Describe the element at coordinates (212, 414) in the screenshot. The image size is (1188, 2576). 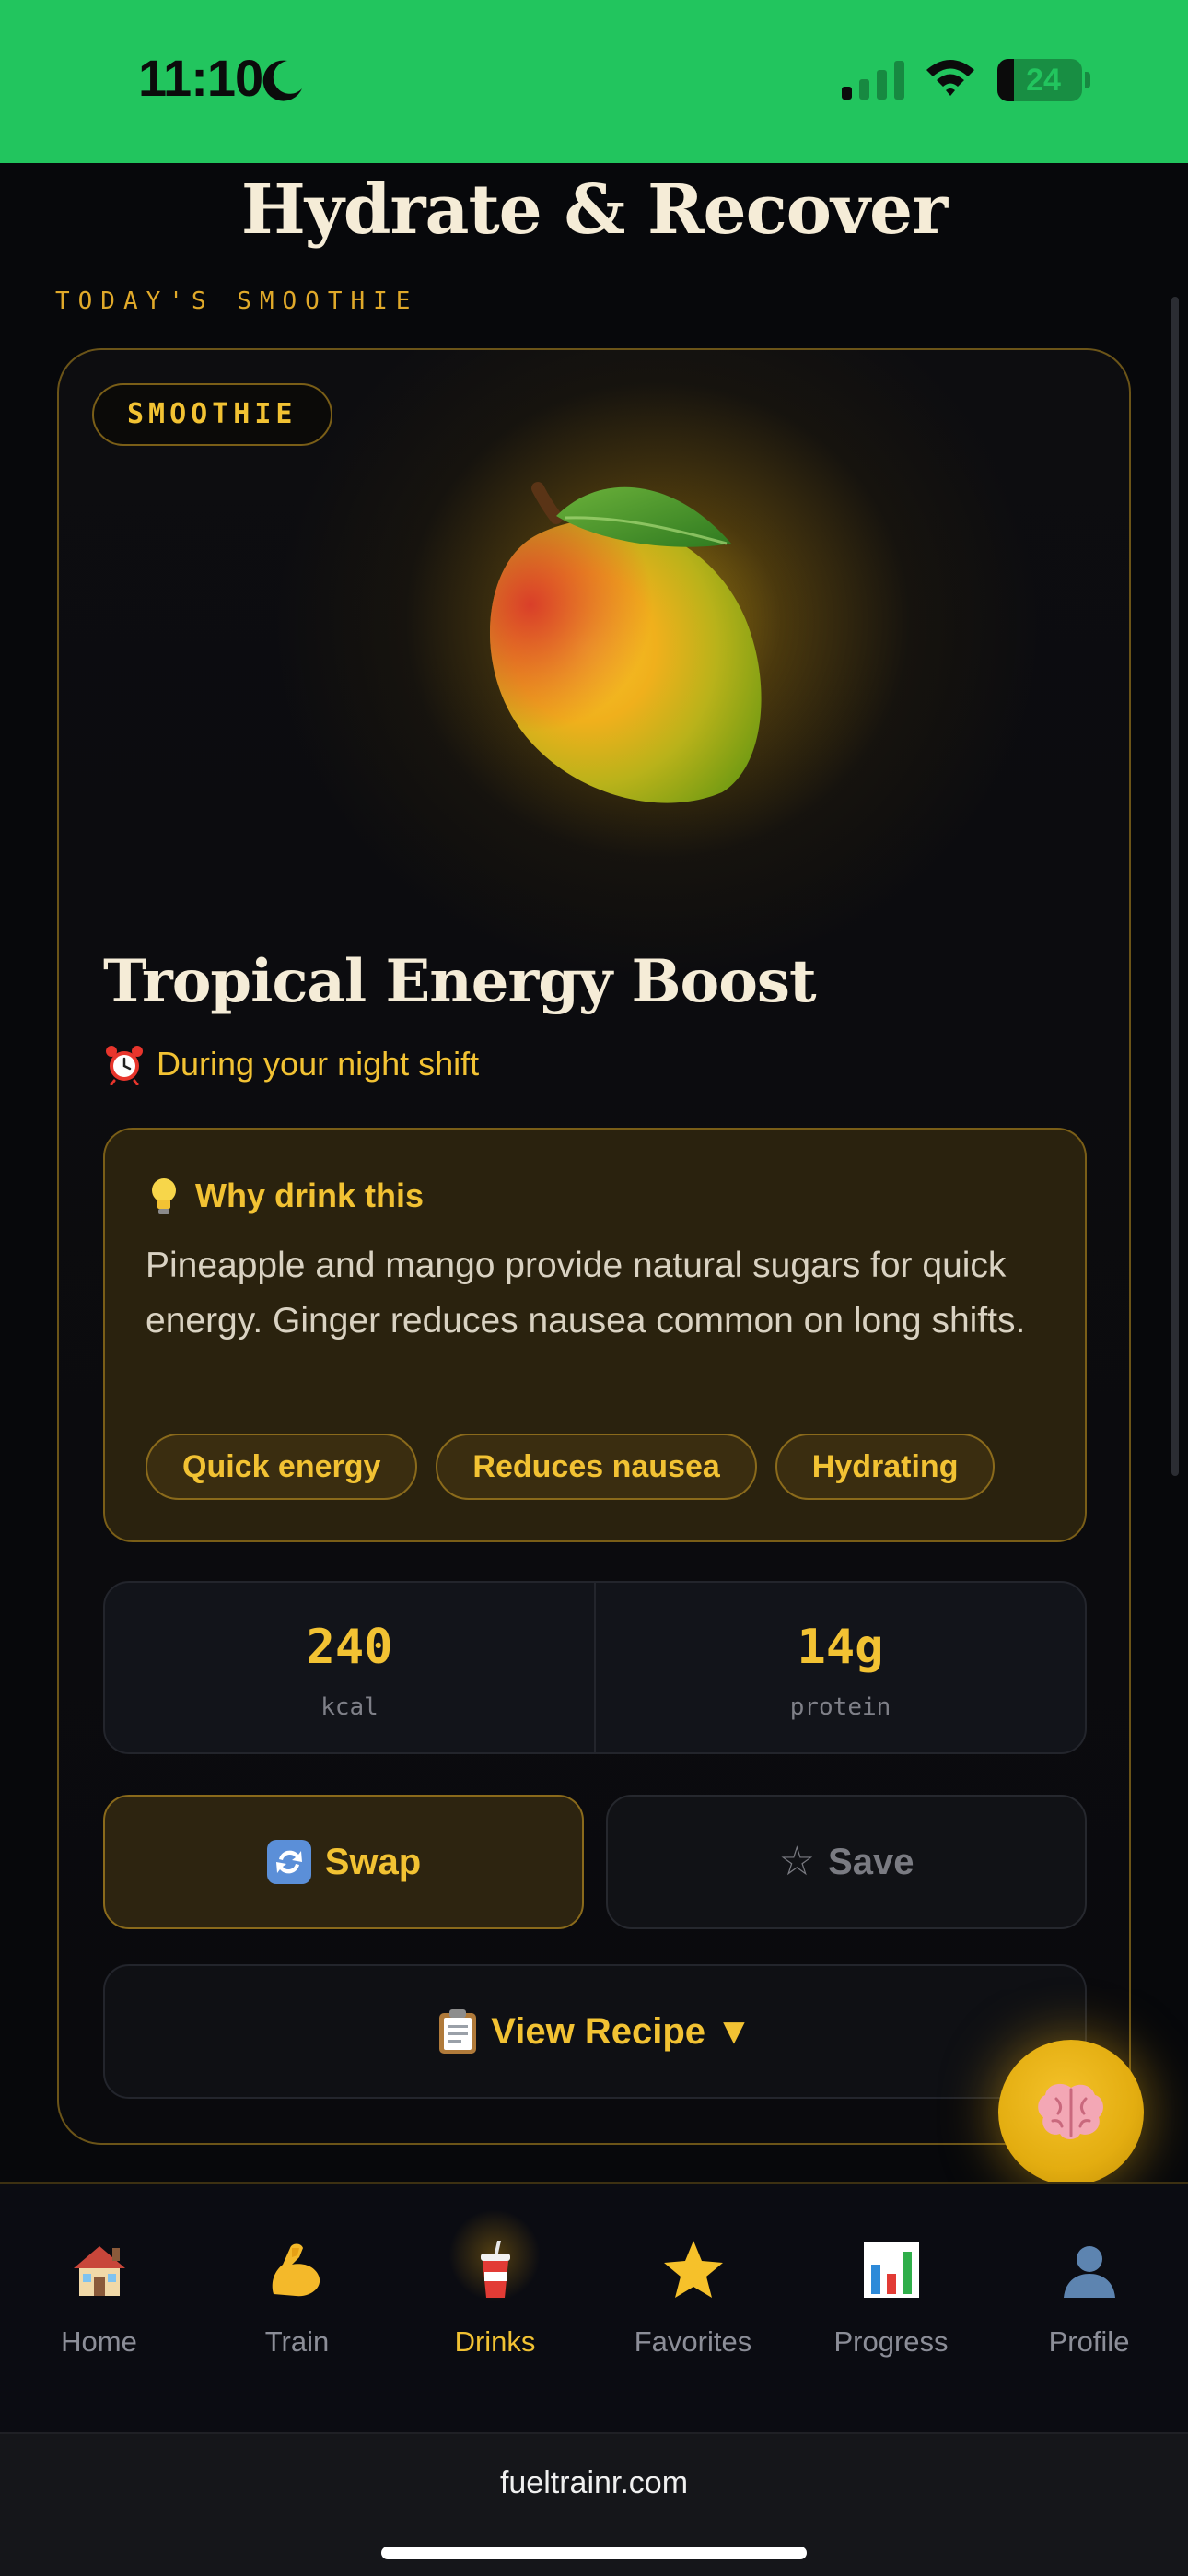
I see `category-badge: SMOOTHIE` at that location.